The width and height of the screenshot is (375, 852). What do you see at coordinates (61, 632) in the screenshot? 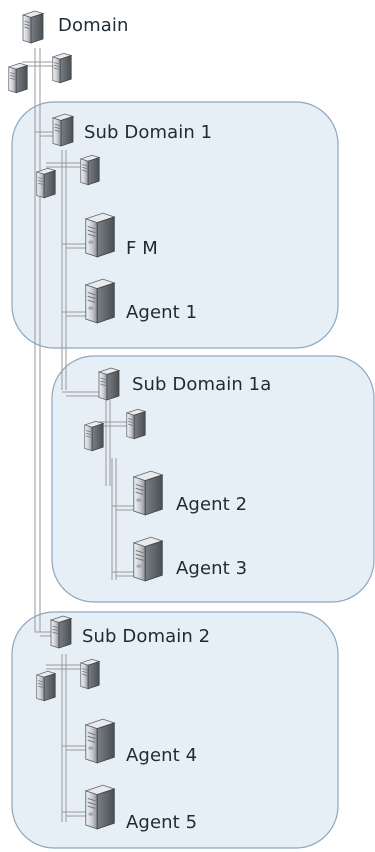
I see `sub-domain-2-server-icon` at bounding box center [61, 632].